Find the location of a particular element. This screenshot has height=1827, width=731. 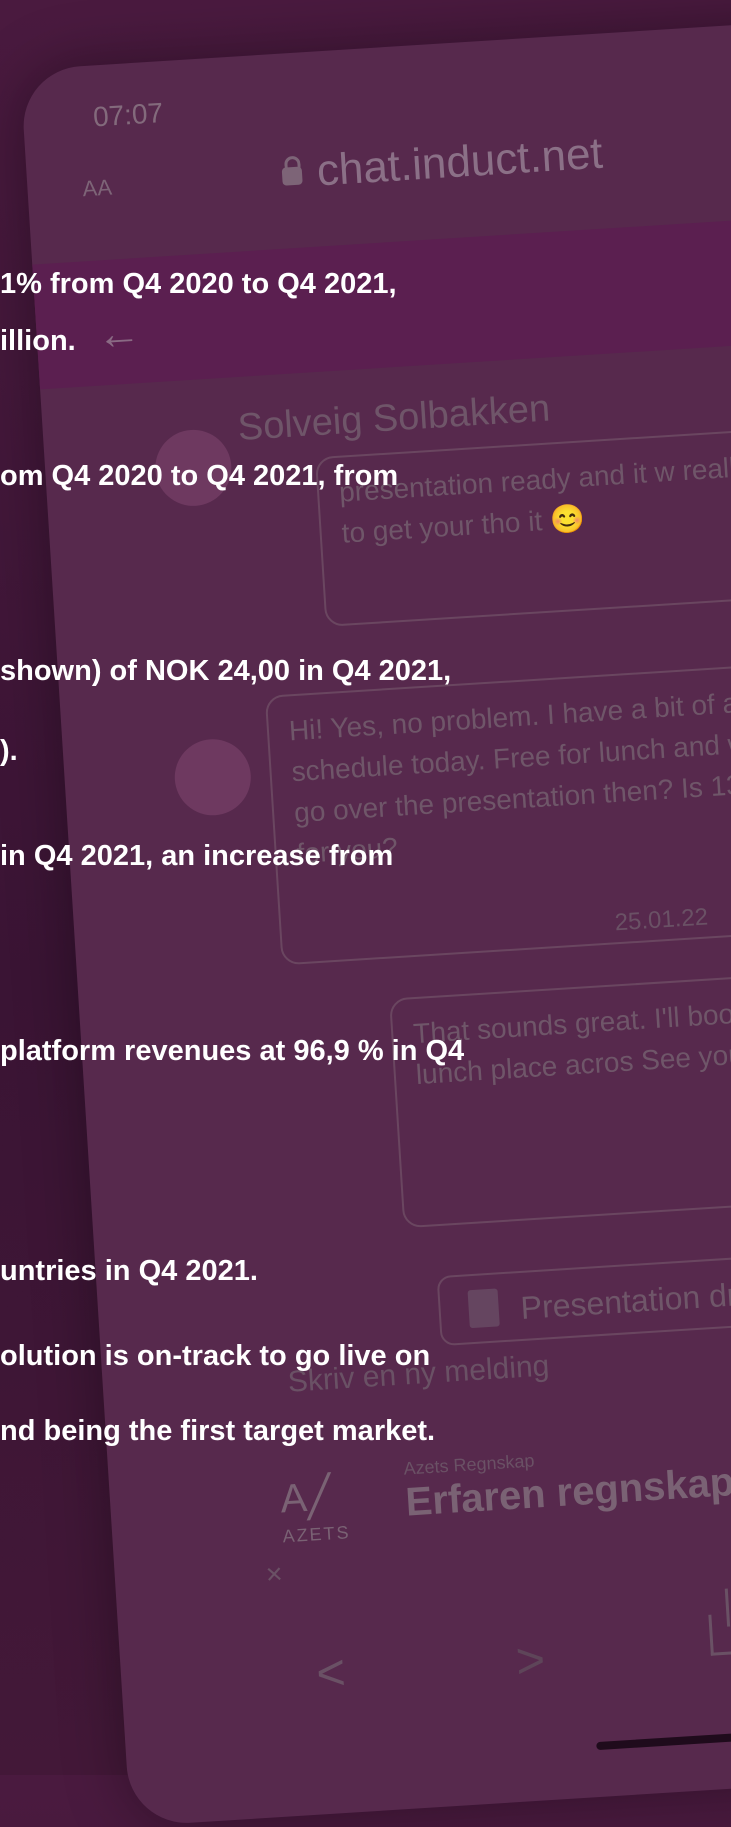

highlight-line-6: in Q4 2021, an increase from is located at coordinates (197, 856).